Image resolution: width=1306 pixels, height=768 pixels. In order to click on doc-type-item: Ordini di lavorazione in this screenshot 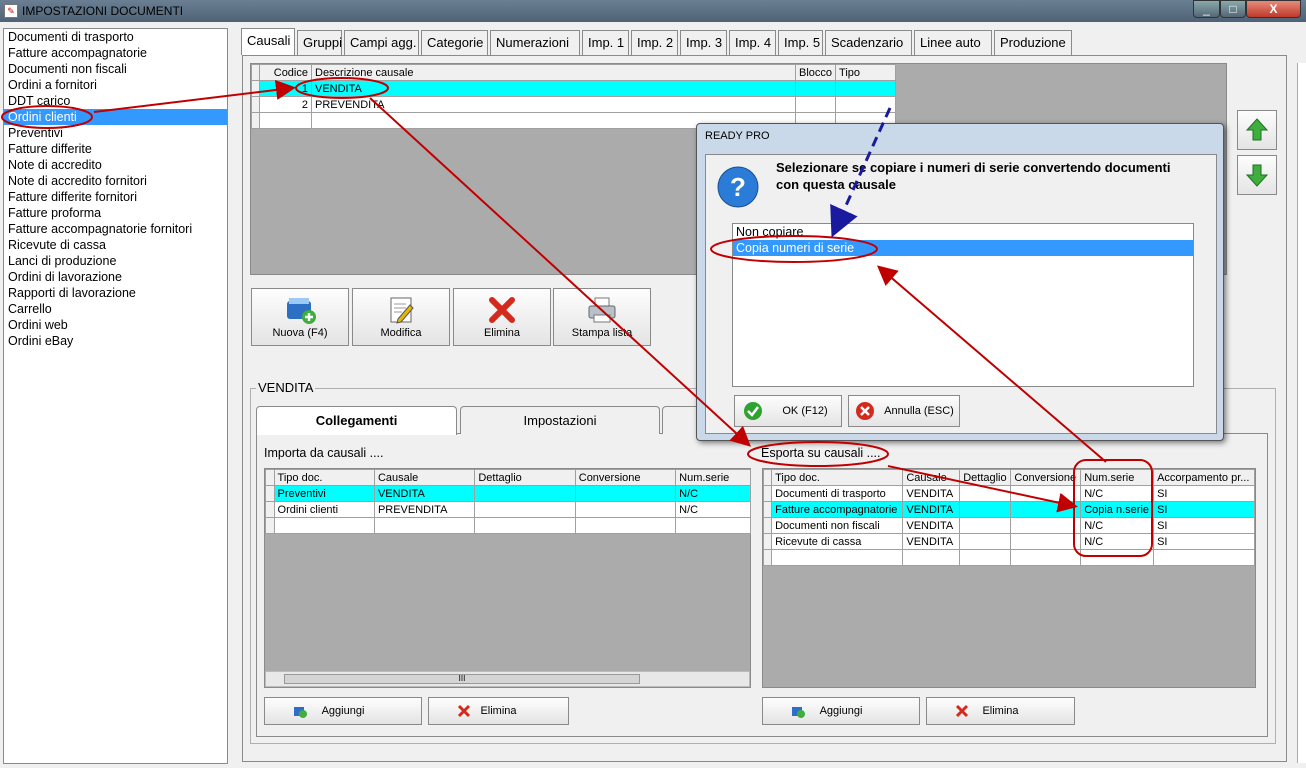, I will do `click(115, 277)`.